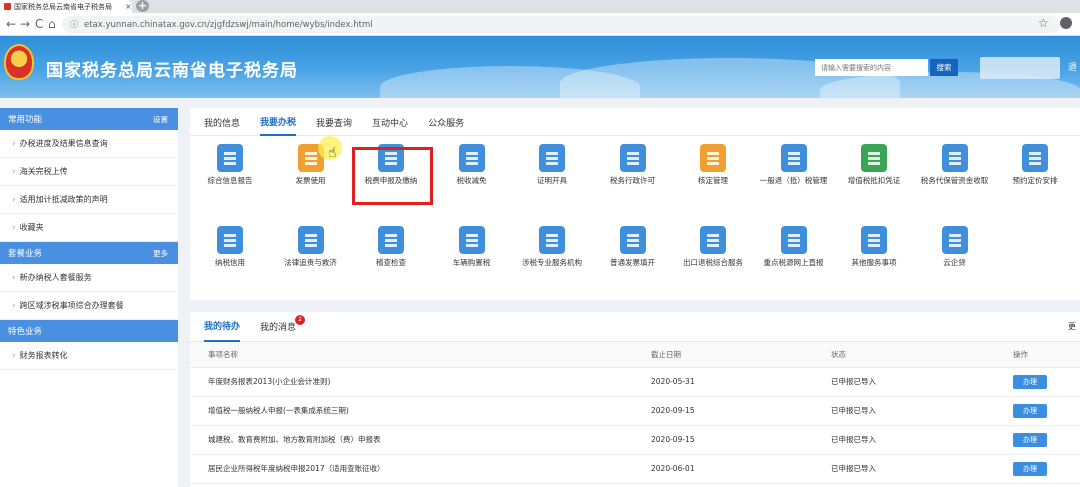  I want to click on tab-query: 我要查询, so click(334, 122).